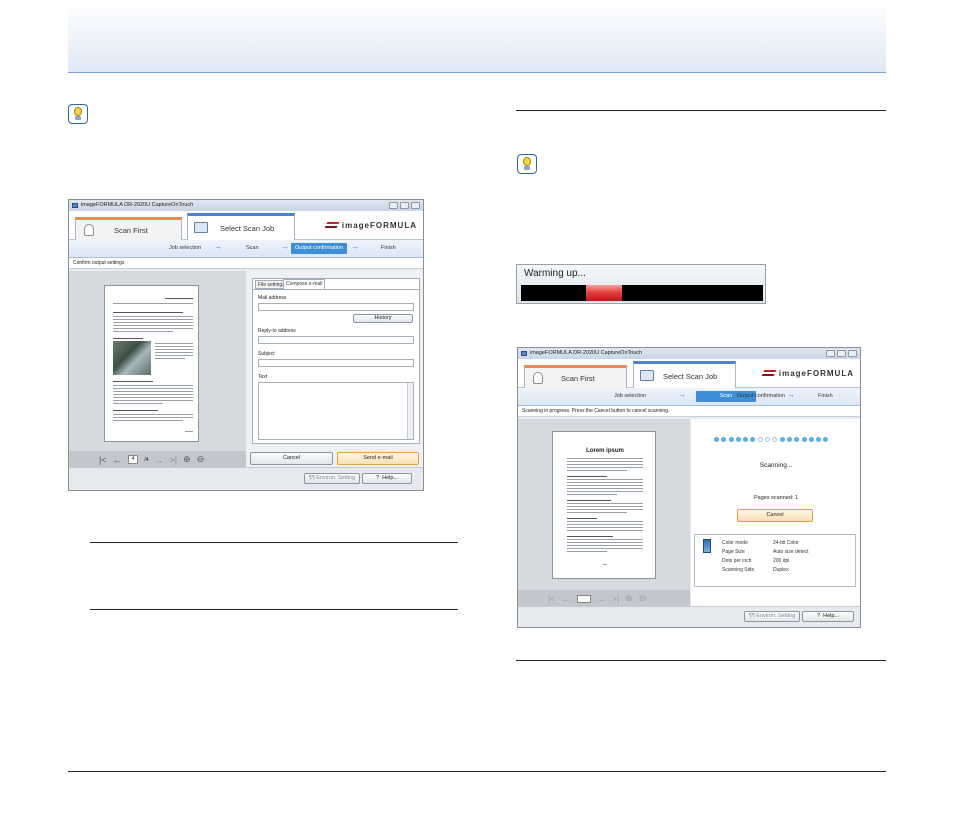 This screenshot has height=818, width=954. What do you see at coordinates (146, 459) in the screenshot?
I see `page-total: /4` at bounding box center [146, 459].